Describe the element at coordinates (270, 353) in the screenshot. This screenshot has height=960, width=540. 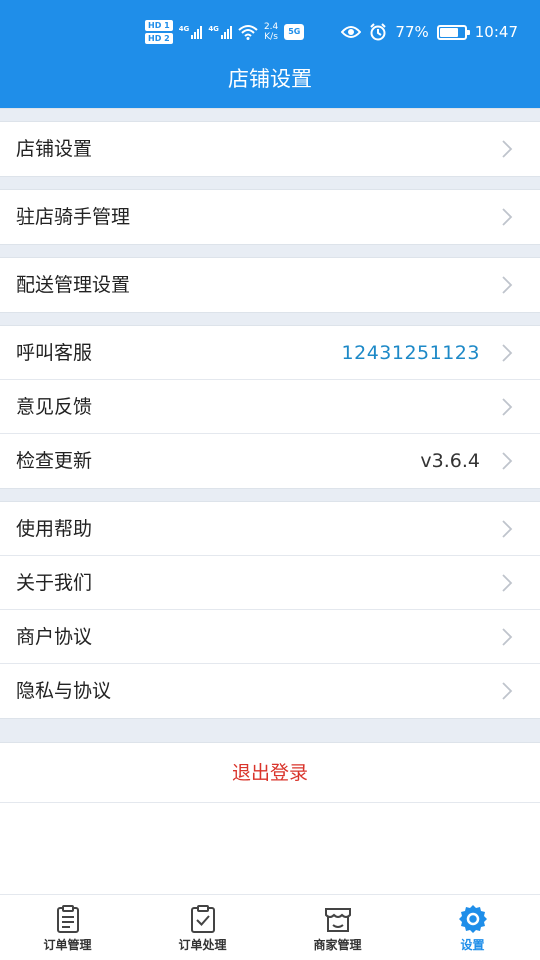
I see `row-call-service: 呼叫客服 12431251123` at that location.